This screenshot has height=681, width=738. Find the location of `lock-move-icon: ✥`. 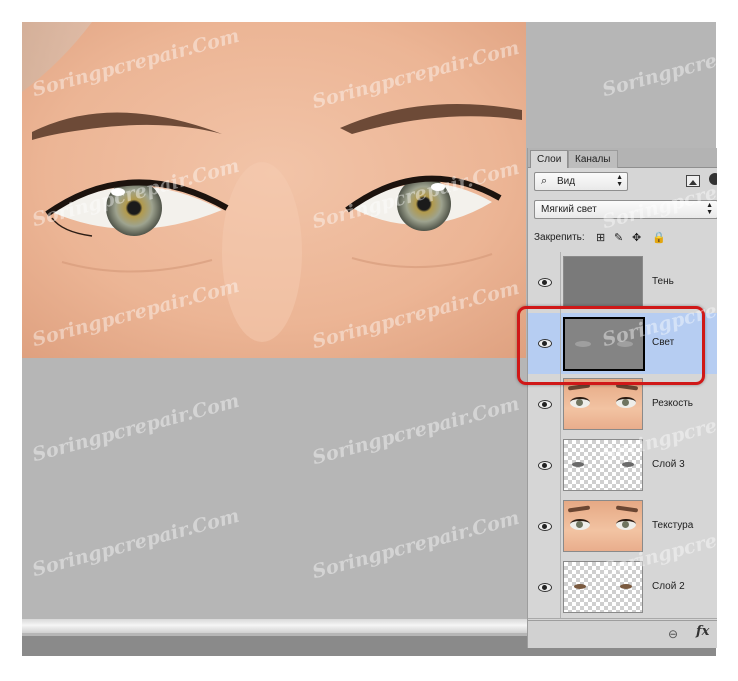

lock-move-icon: ✥ is located at coordinates (636, 238).